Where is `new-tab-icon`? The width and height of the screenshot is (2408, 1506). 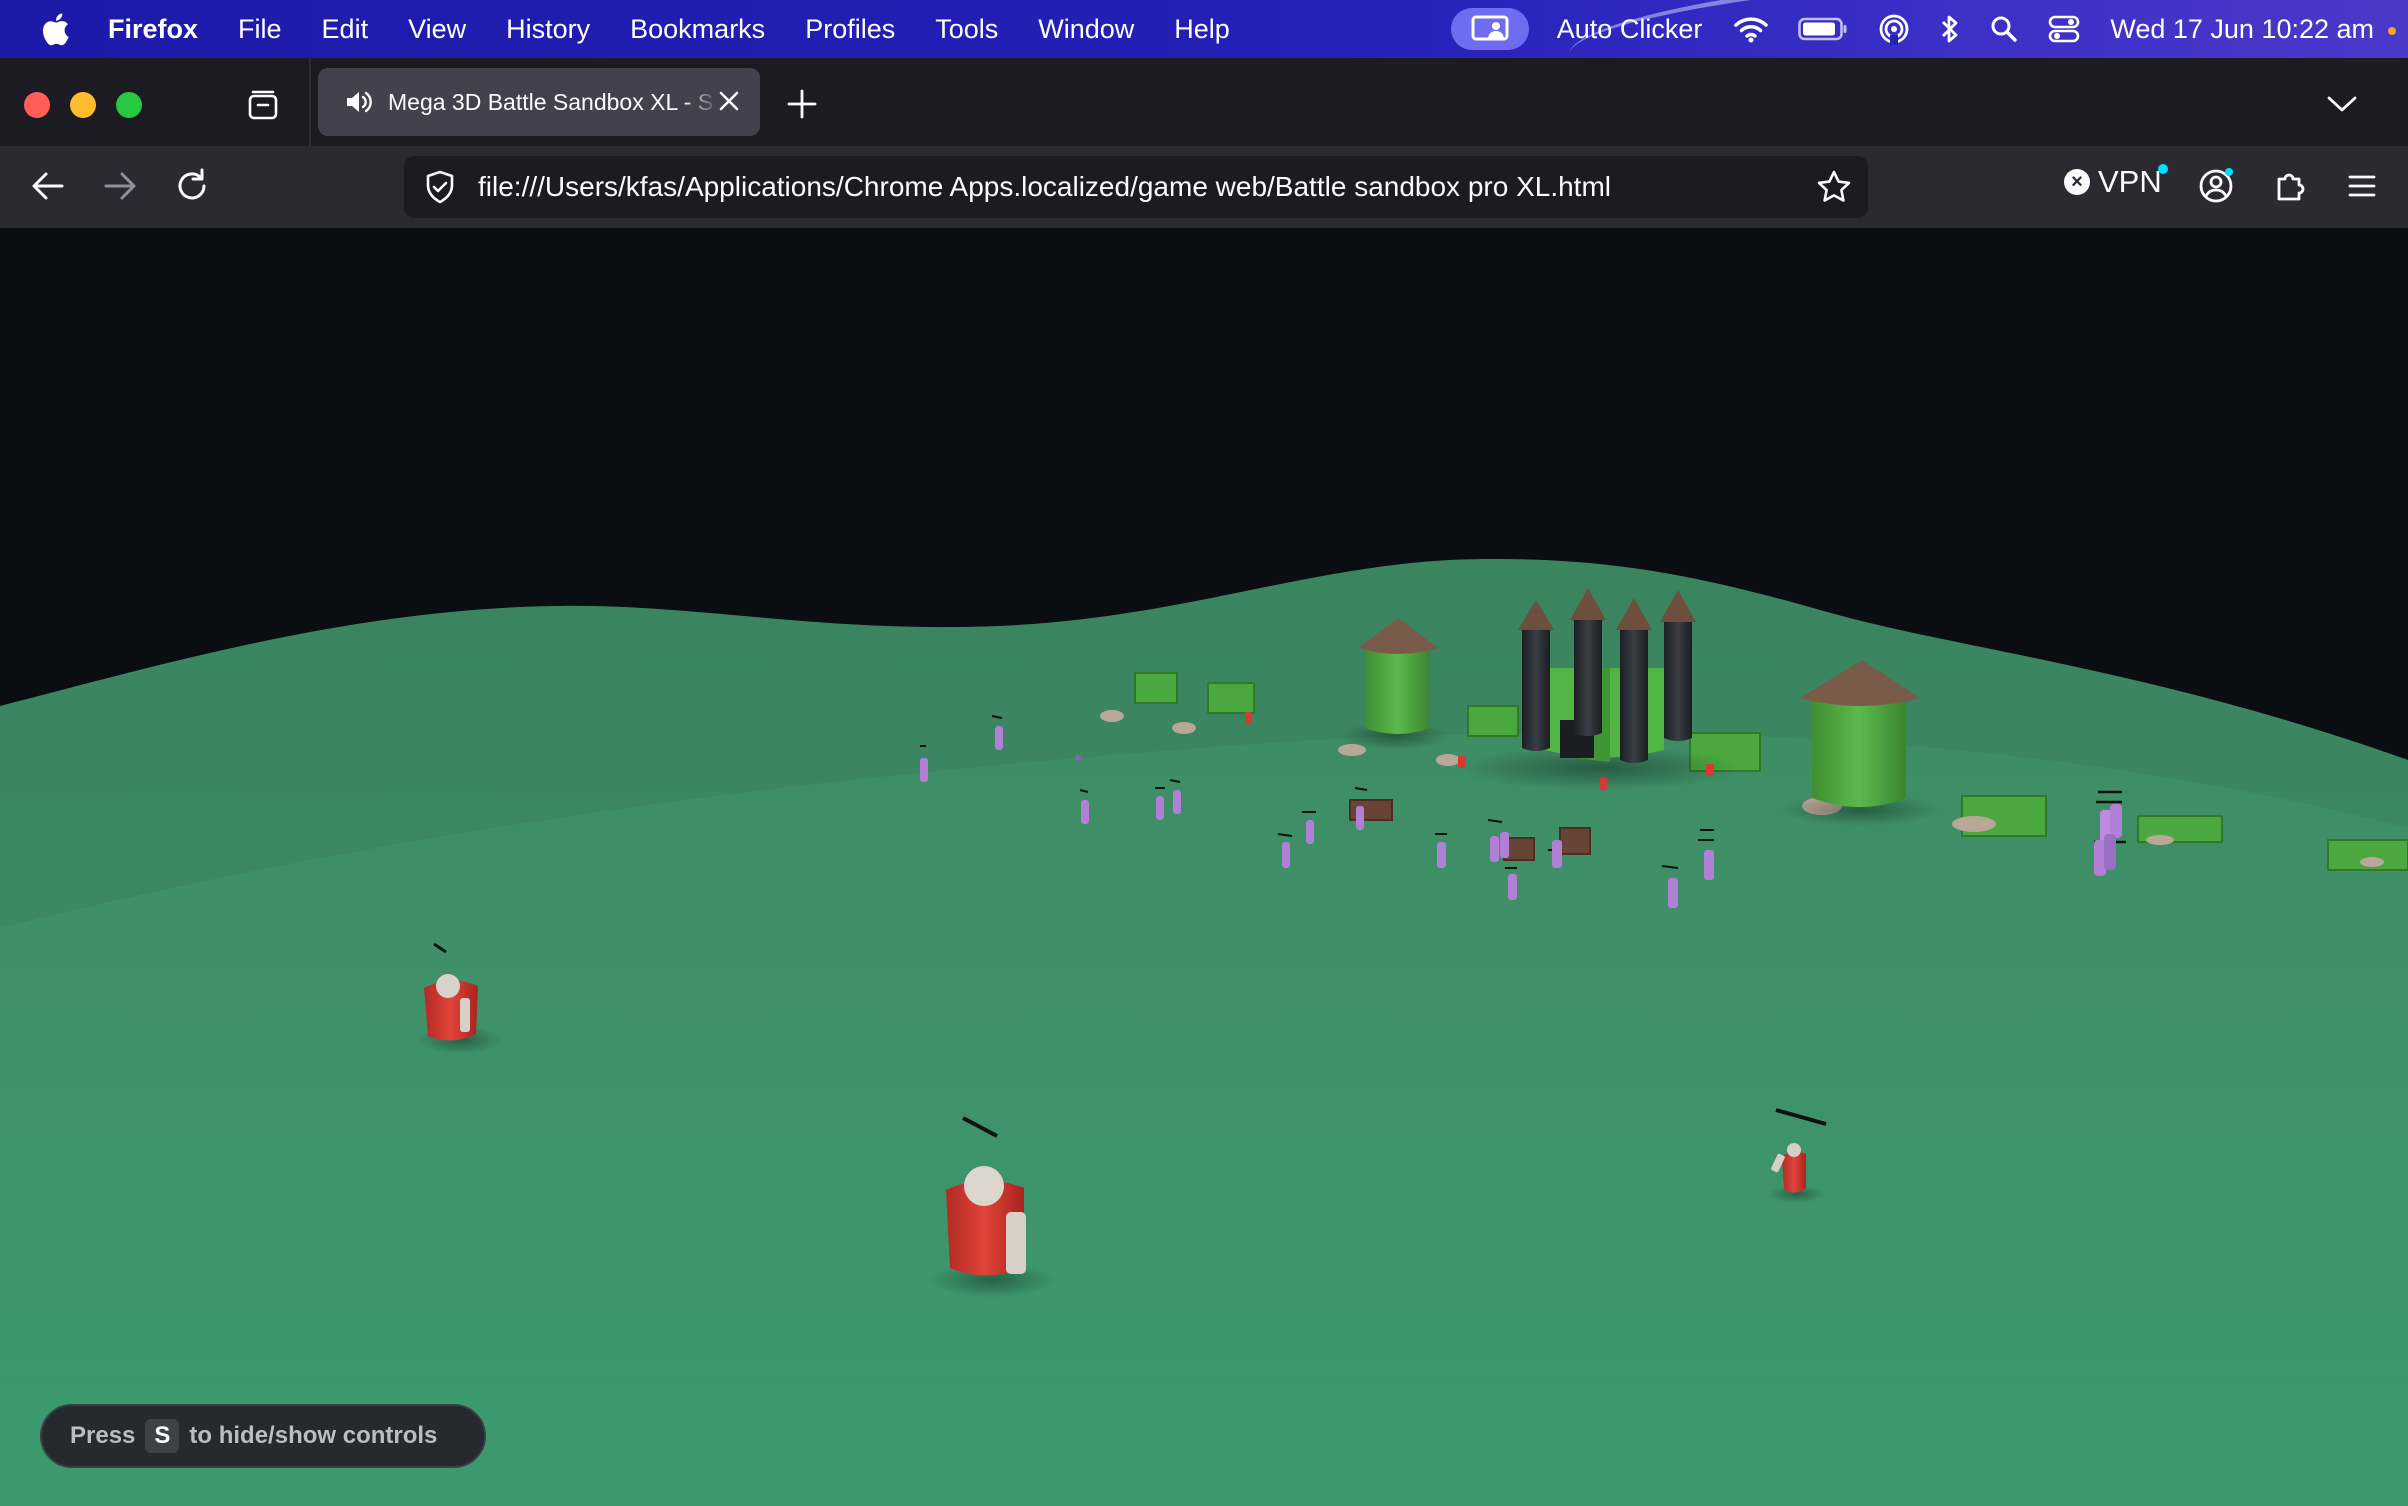 new-tab-icon is located at coordinates (802, 104).